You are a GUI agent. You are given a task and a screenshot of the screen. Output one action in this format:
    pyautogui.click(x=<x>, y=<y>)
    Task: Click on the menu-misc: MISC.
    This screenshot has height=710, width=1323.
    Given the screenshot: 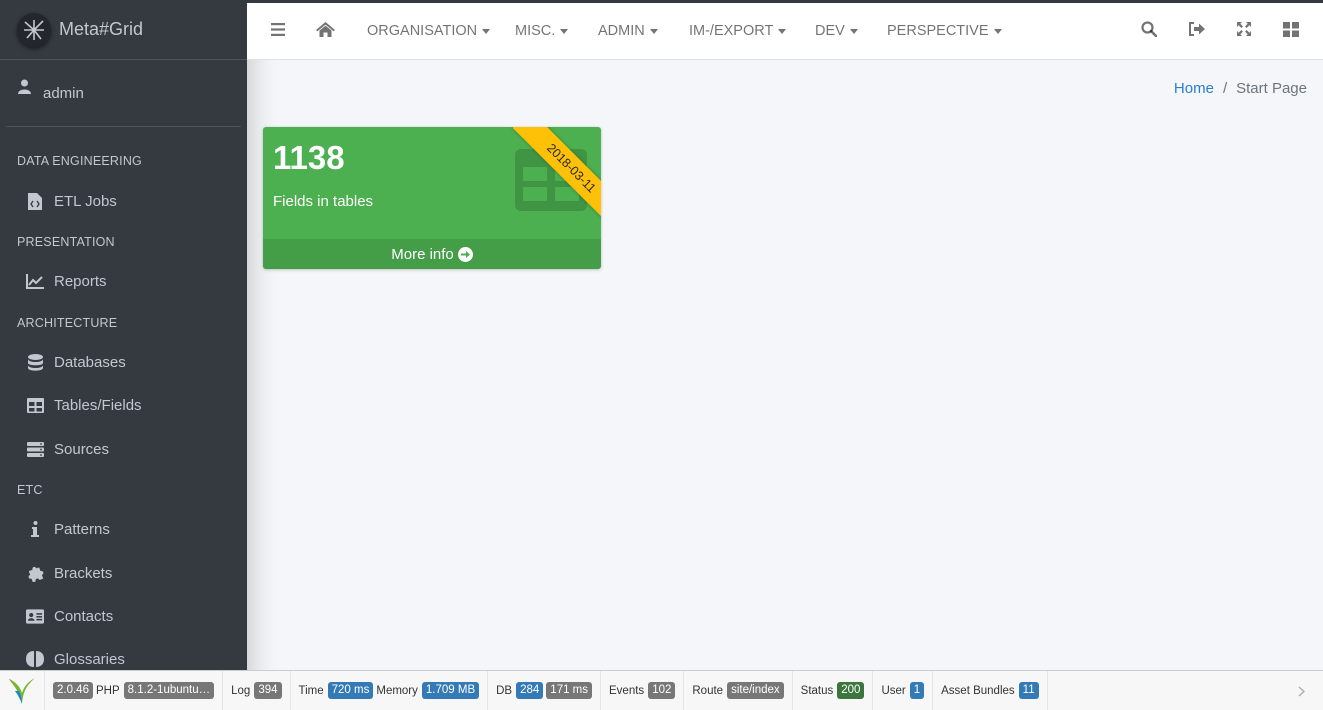 What is the action you would take?
    pyautogui.click(x=542, y=31)
    